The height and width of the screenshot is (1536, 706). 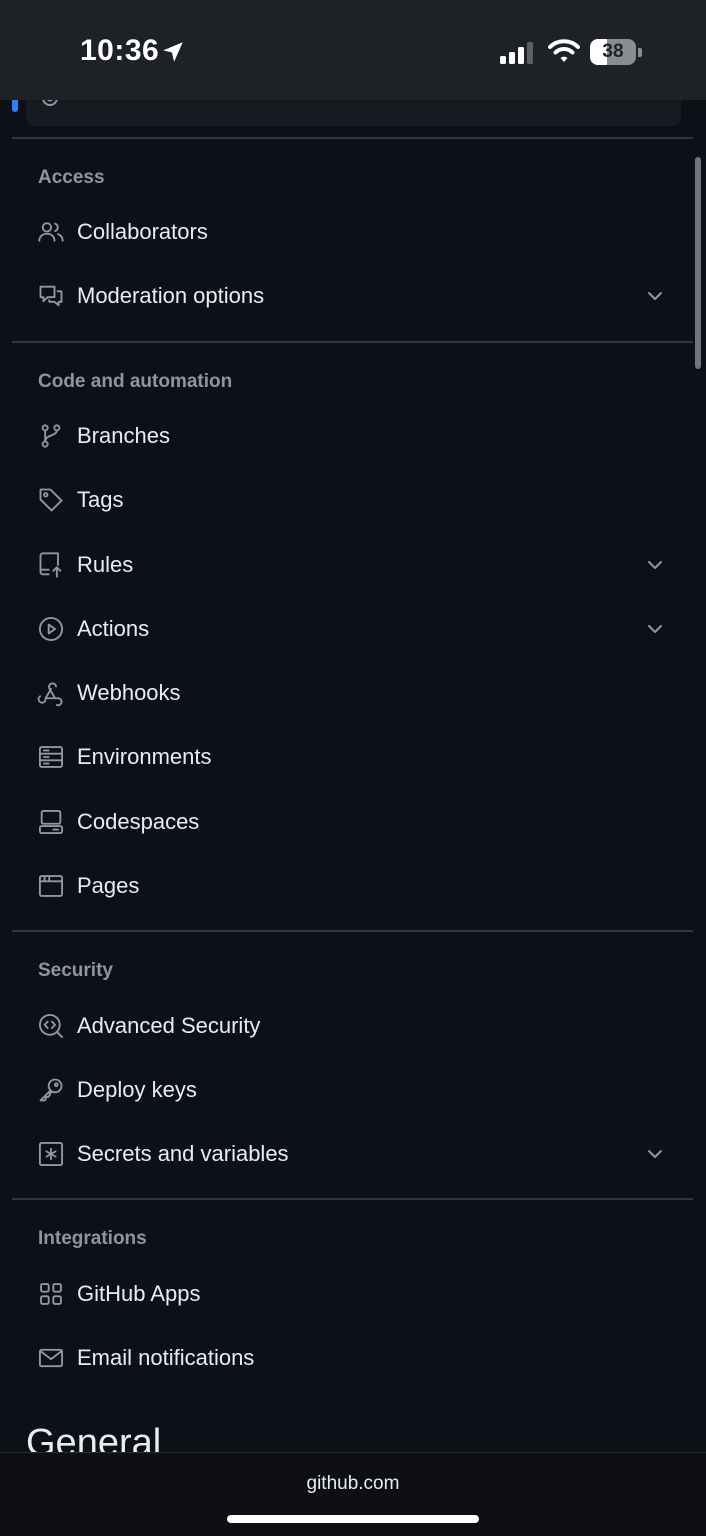 I want to click on nav-item-label: Tags, so click(x=100, y=499).